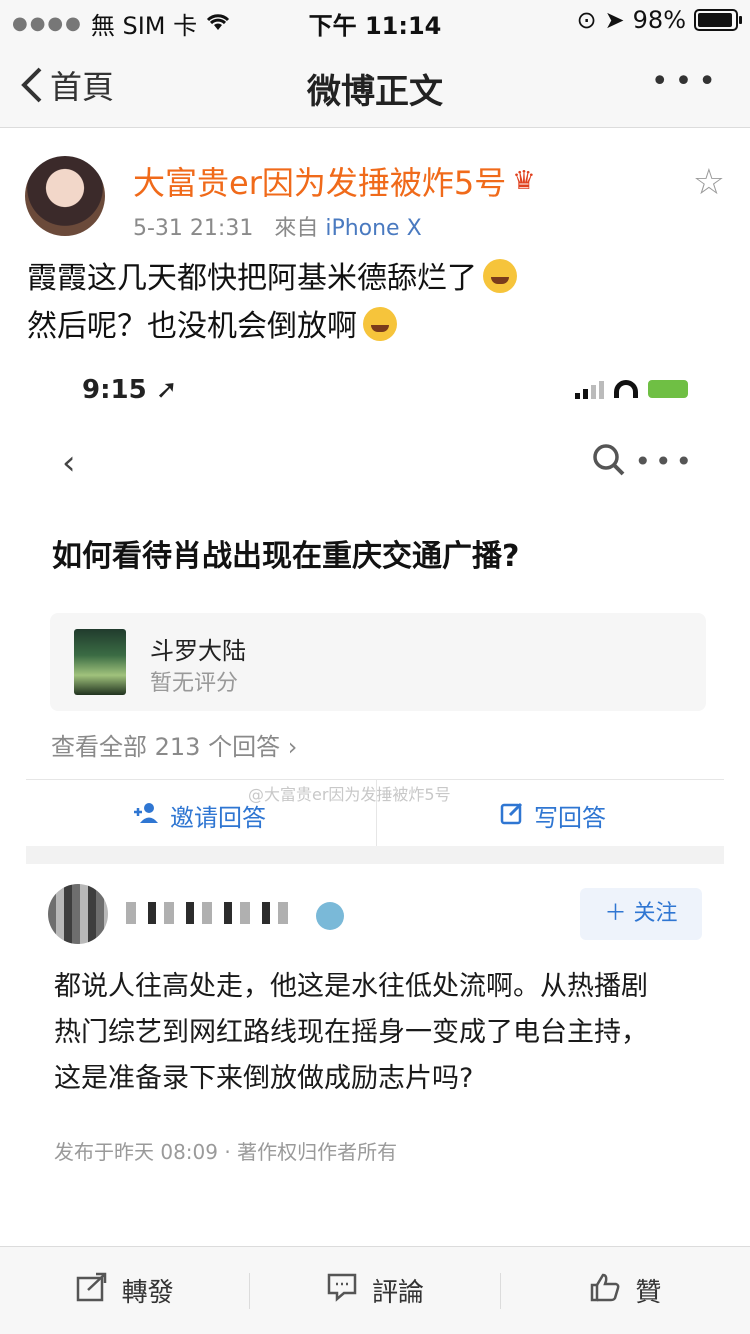 This screenshot has width=750, height=1334. Describe the element at coordinates (349, 794) in the screenshot. I see `watermark: @大富贵er因为发捶被炸5号` at that location.